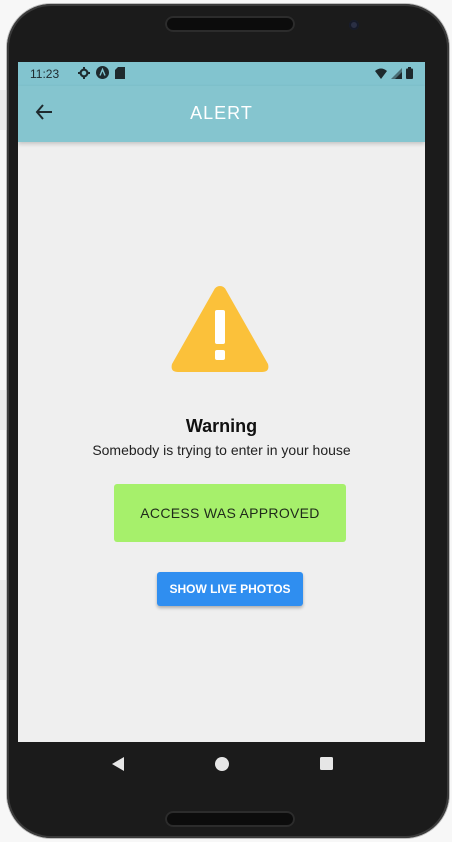 Image resolution: width=452 pixels, height=842 pixels. Describe the element at coordinates (221, 74) in the screenshot. I see `status-bar: 11:23` at that location.